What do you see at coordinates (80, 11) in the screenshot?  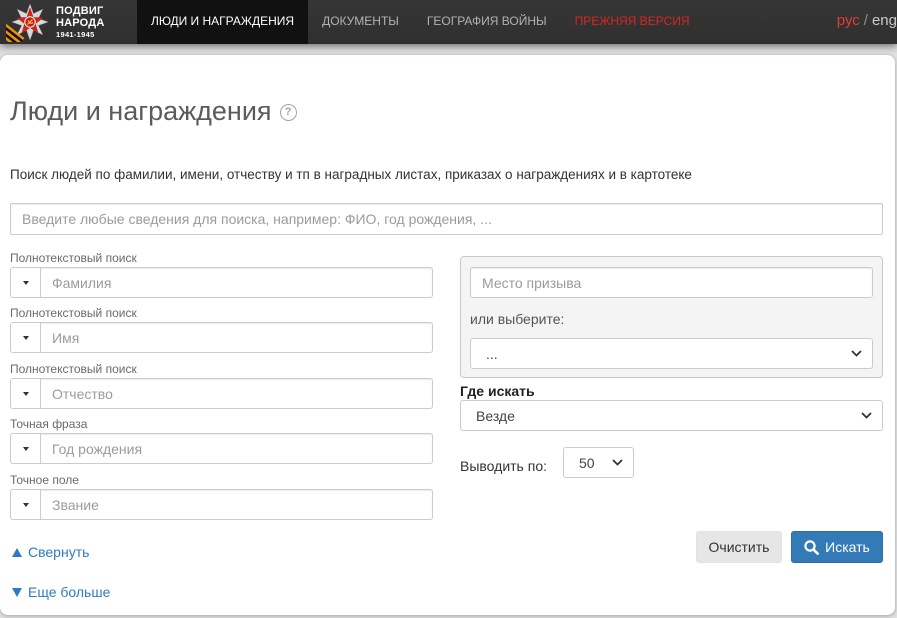 I see `logo-line-1: ПОДВИГ` at bounding box center [80, 11].